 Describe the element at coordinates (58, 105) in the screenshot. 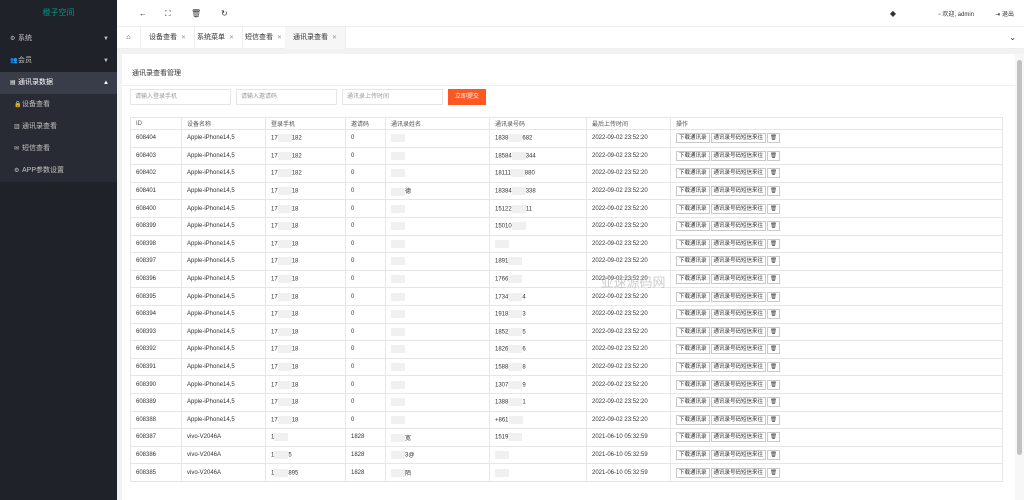

I see `sidebar-subitem-device: 🔒设备查看` at that location.